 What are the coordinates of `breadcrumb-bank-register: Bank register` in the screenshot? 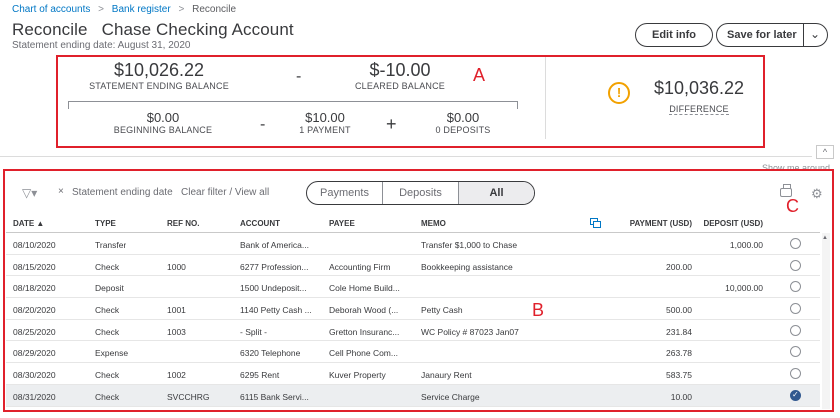 It's located at (141, 9).